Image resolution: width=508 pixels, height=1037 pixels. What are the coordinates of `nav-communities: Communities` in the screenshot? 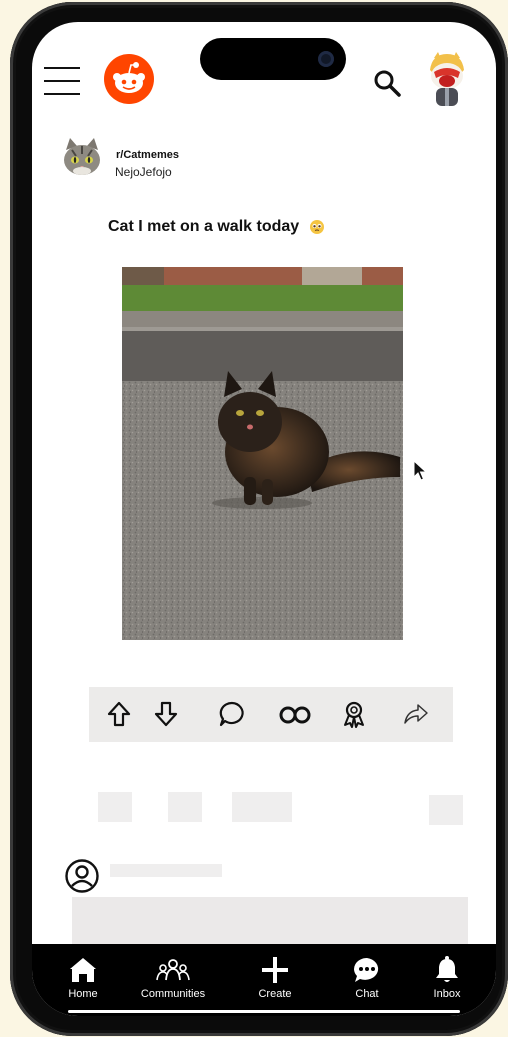 It's located at (173, 978).